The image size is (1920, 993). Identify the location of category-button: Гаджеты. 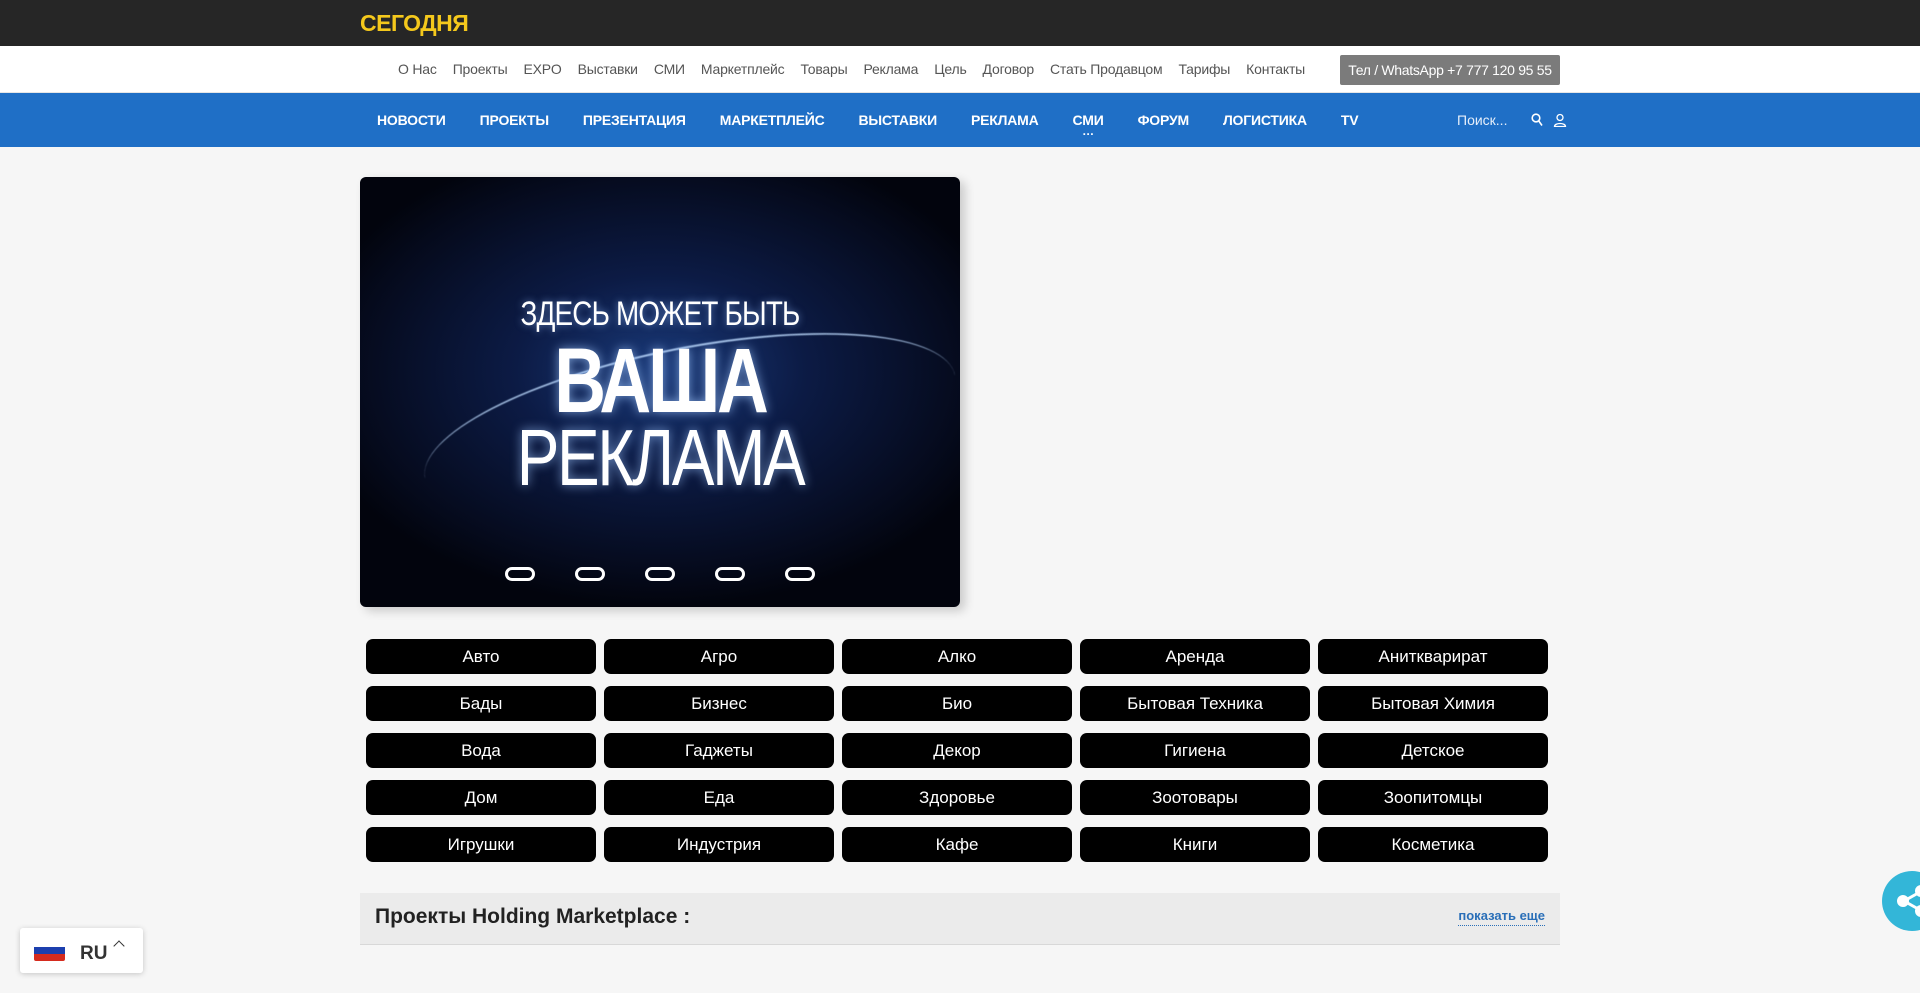
(719, 750).